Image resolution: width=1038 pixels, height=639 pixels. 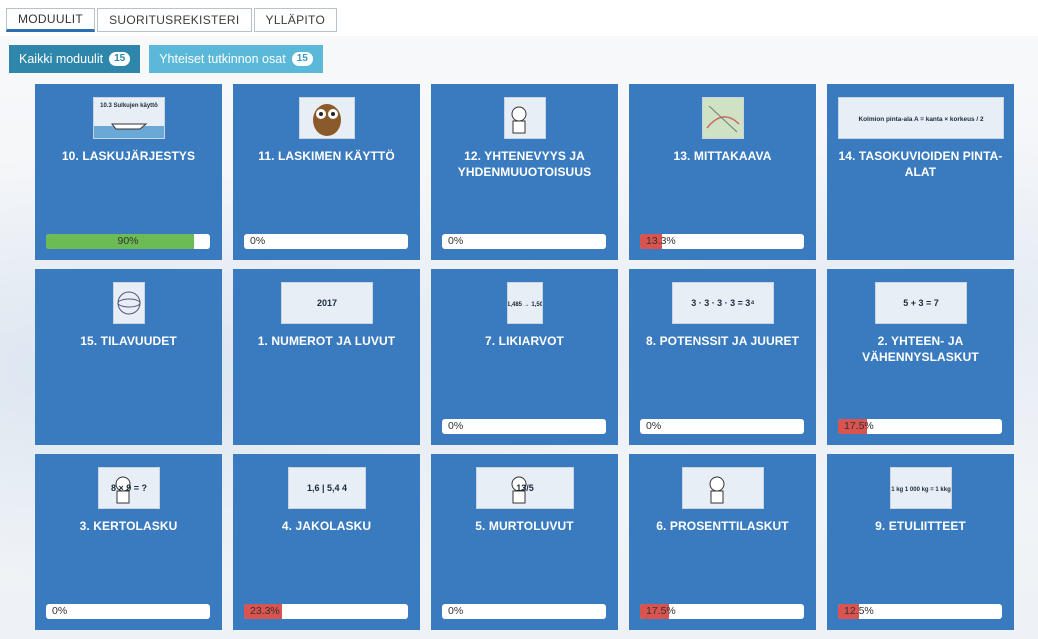 What do you see at coordinates (661, 241) in the screenshot?
I see `progress-label: 13.3%` at bounding box center [661, 241].